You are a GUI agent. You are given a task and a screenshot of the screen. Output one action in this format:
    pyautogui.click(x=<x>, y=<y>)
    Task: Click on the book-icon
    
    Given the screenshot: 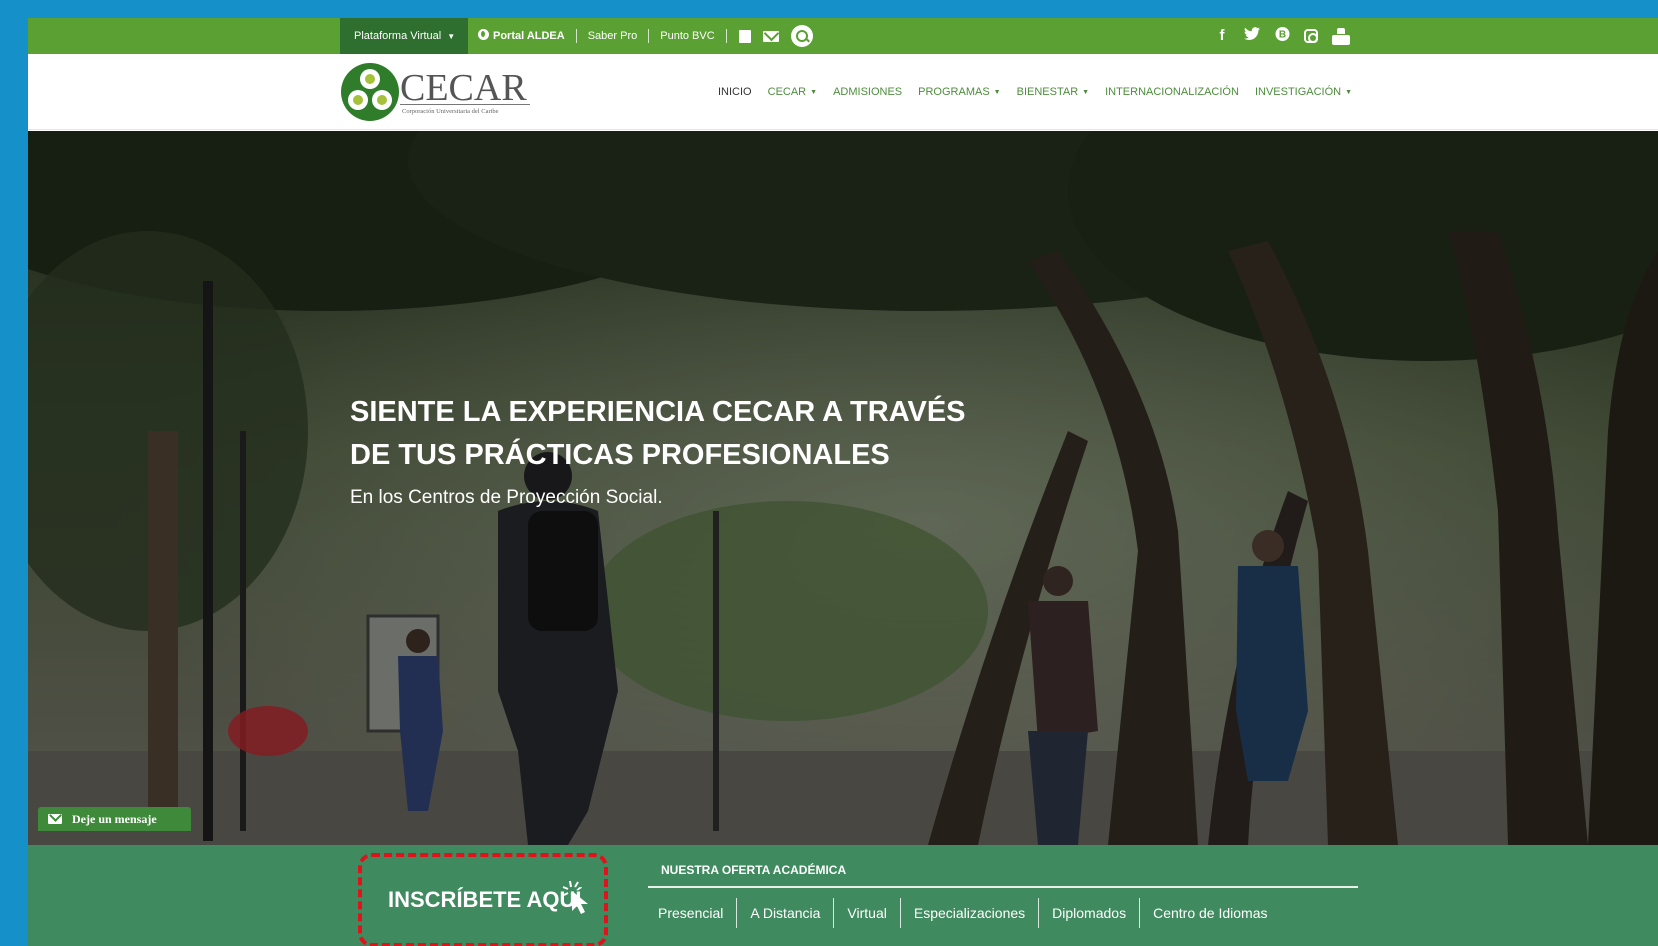 What is the action you would take?
    pyautogui.click(x=744, y=36)
    